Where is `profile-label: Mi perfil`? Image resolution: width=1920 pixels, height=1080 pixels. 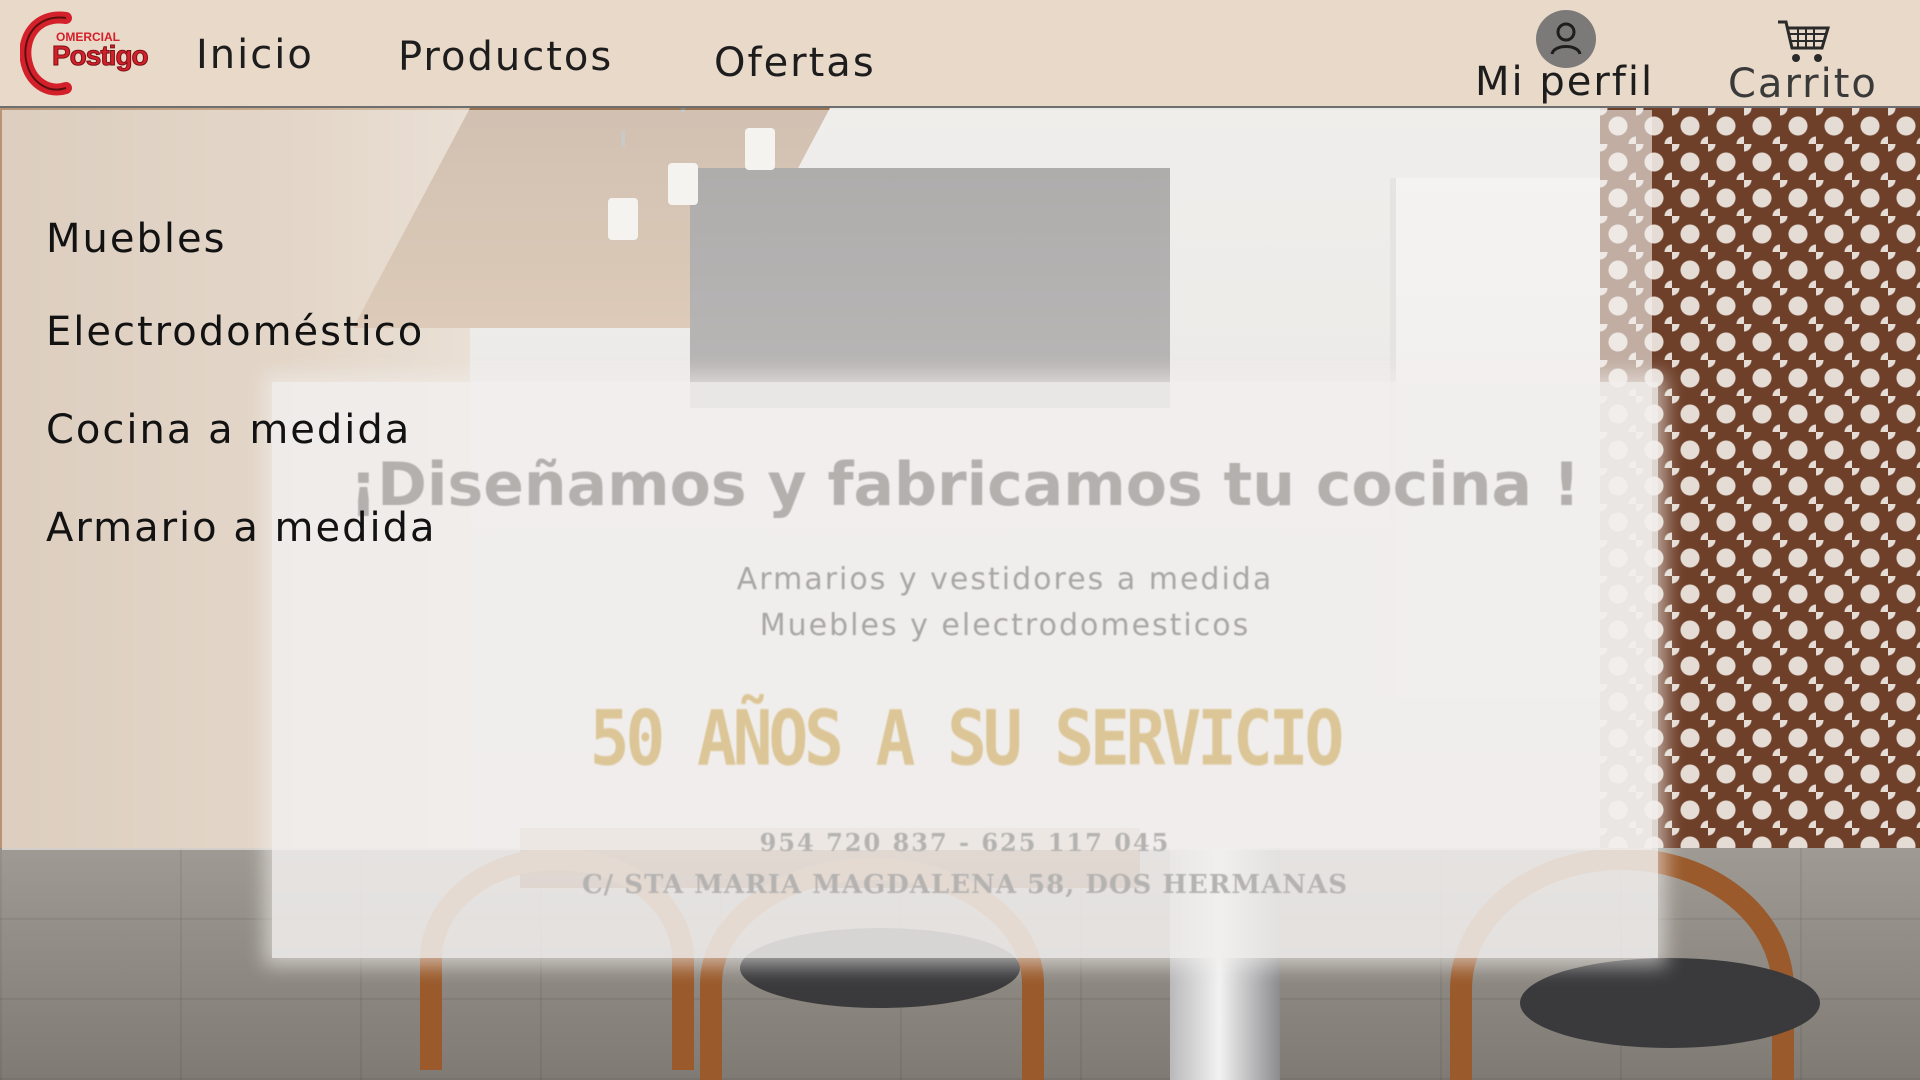
profile-label: Mi perfil is located at coordinates (1565, 82).